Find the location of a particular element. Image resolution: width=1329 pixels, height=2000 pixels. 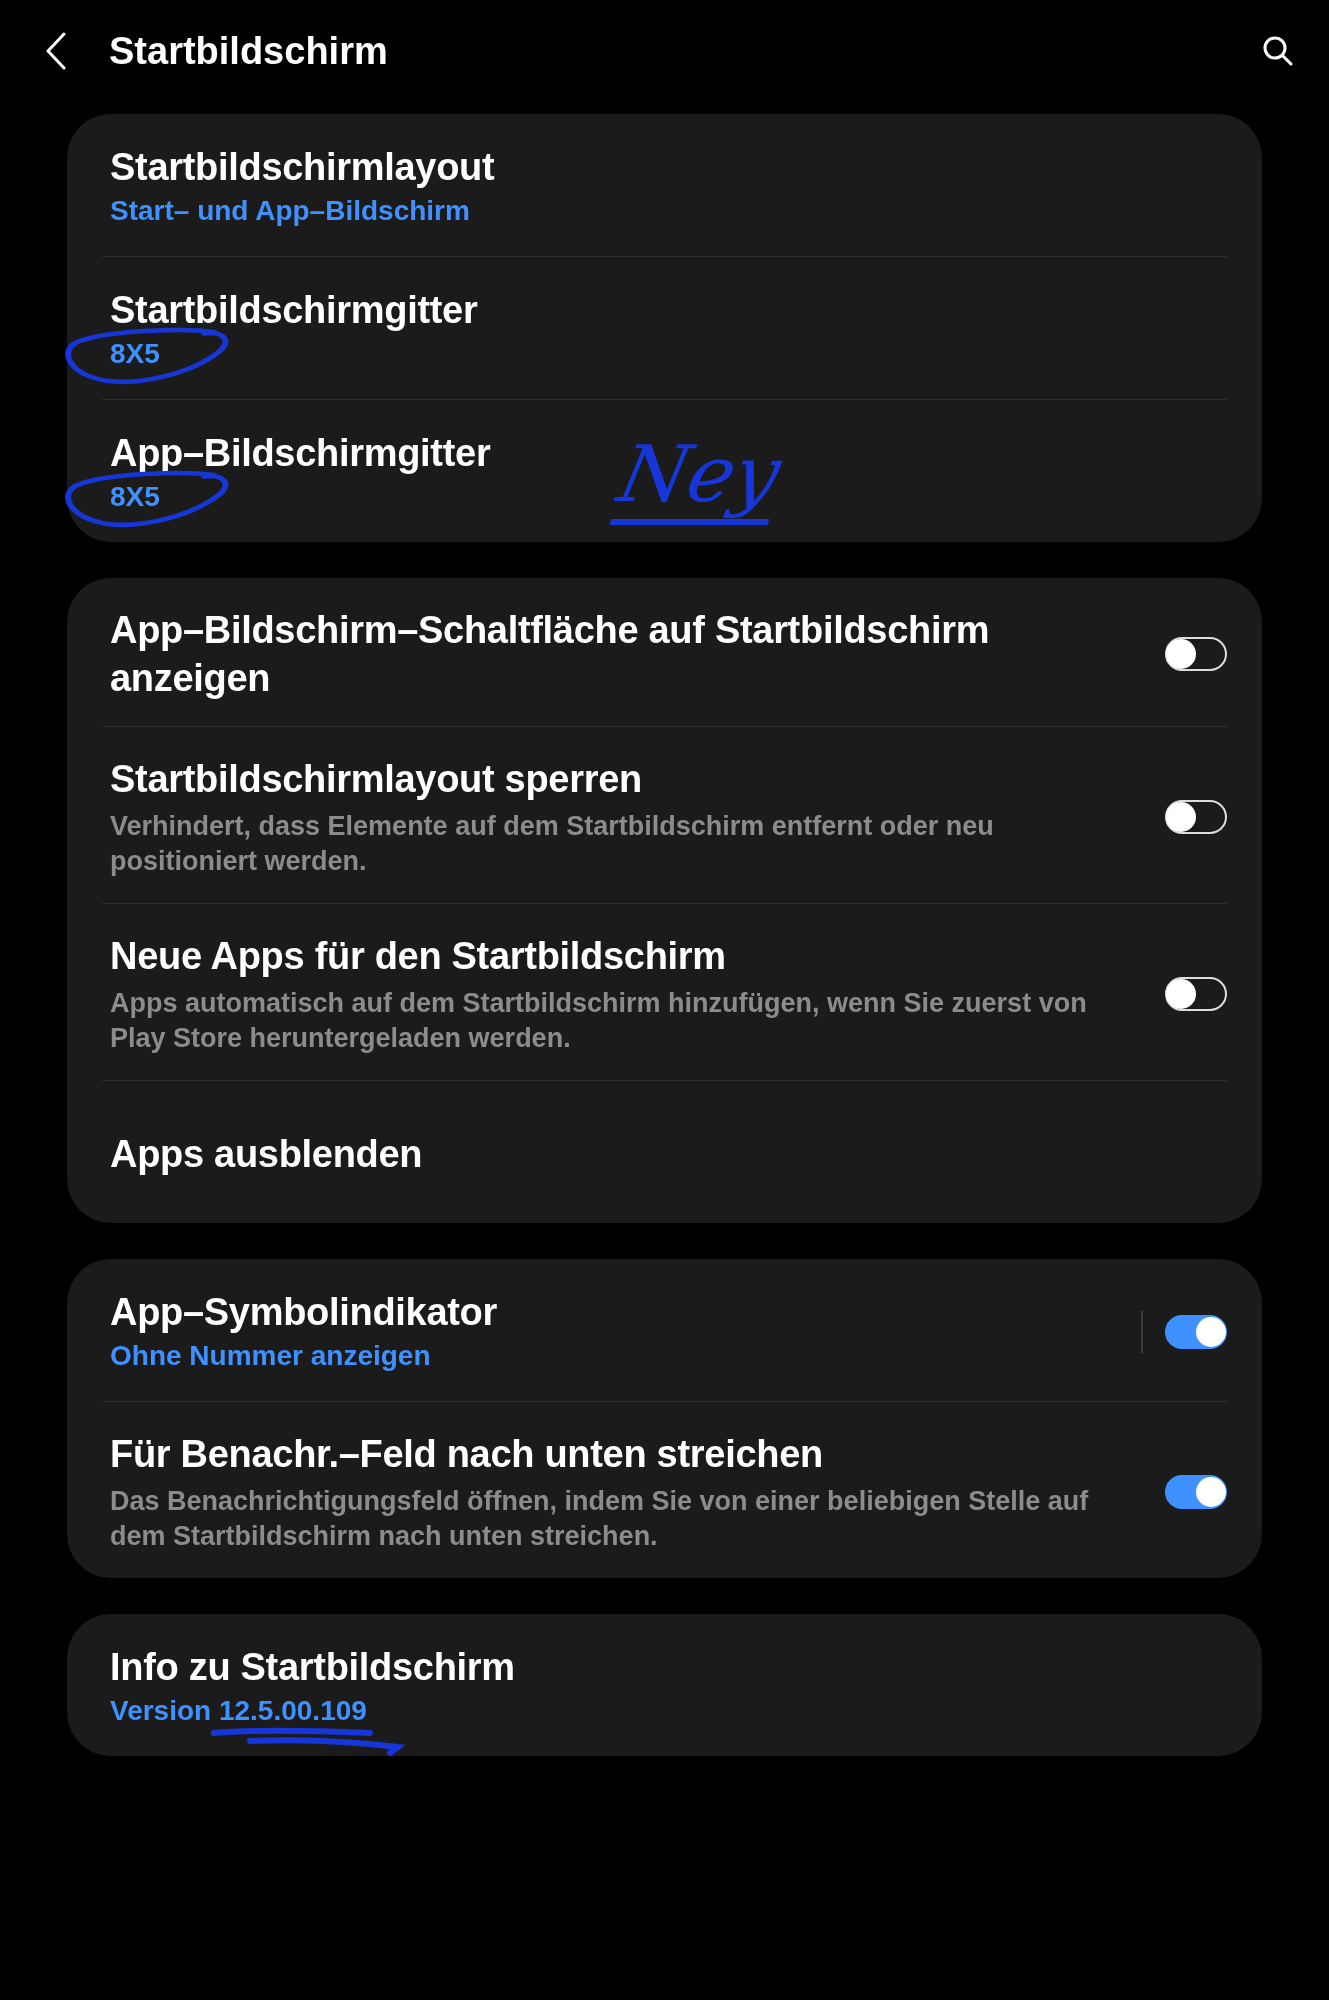

search-icon is located at coordinates (1278, 51).